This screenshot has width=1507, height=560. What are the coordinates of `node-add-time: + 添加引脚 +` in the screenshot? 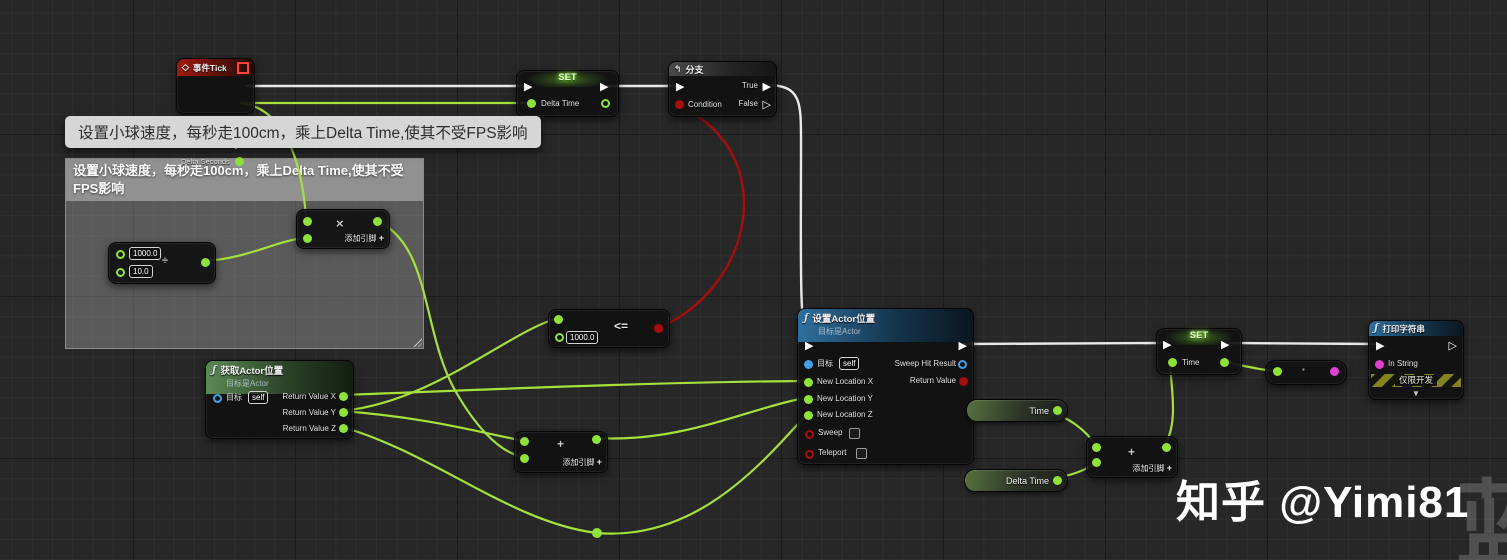 It's located at (1132, 457).